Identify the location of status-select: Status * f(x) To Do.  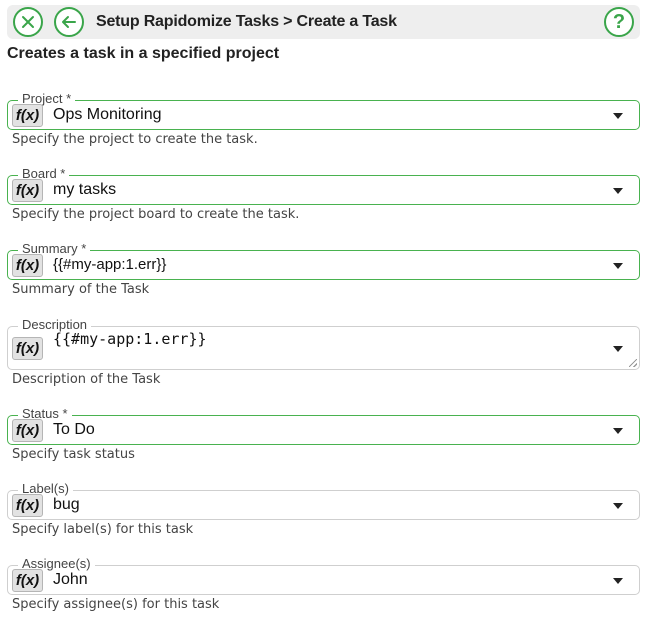
(323, 425).